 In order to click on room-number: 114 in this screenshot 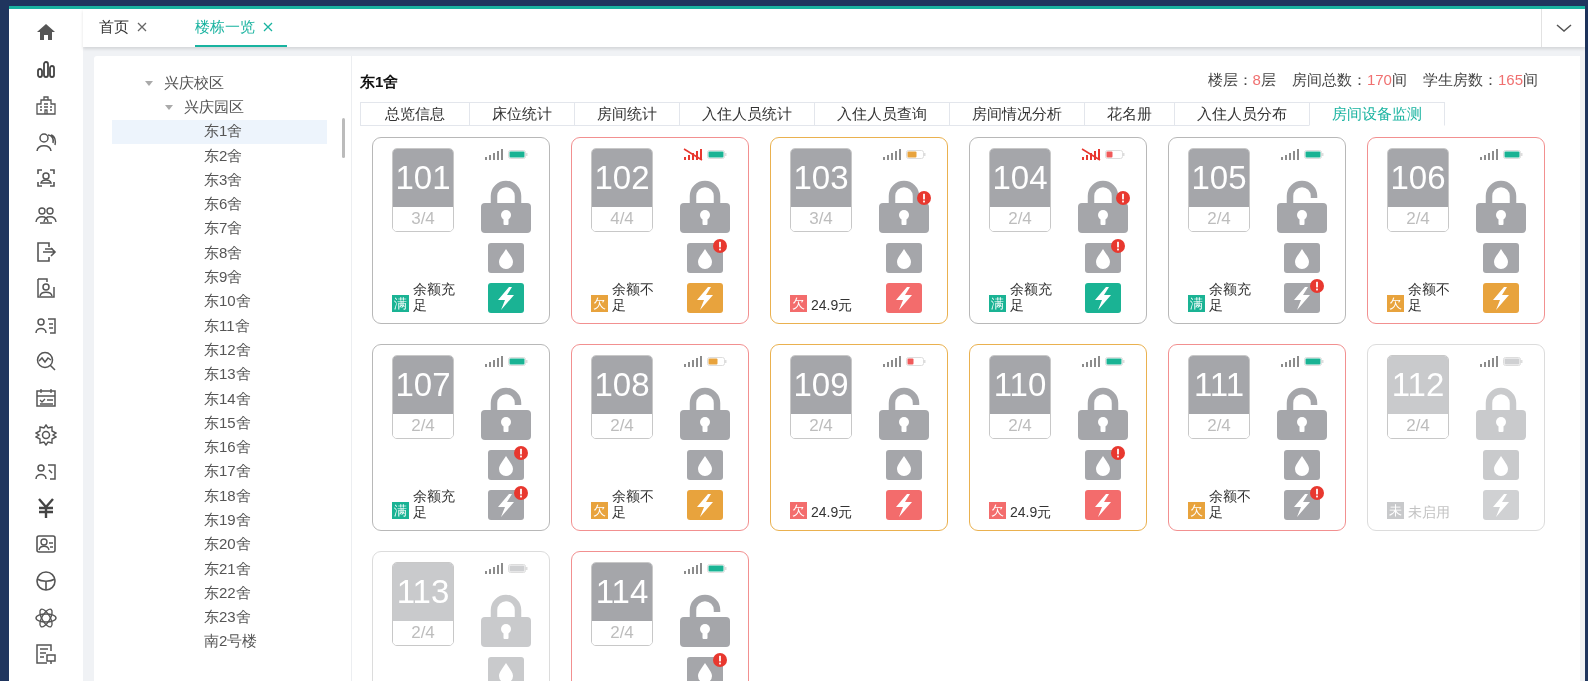, I will do `click(622, 592)`.